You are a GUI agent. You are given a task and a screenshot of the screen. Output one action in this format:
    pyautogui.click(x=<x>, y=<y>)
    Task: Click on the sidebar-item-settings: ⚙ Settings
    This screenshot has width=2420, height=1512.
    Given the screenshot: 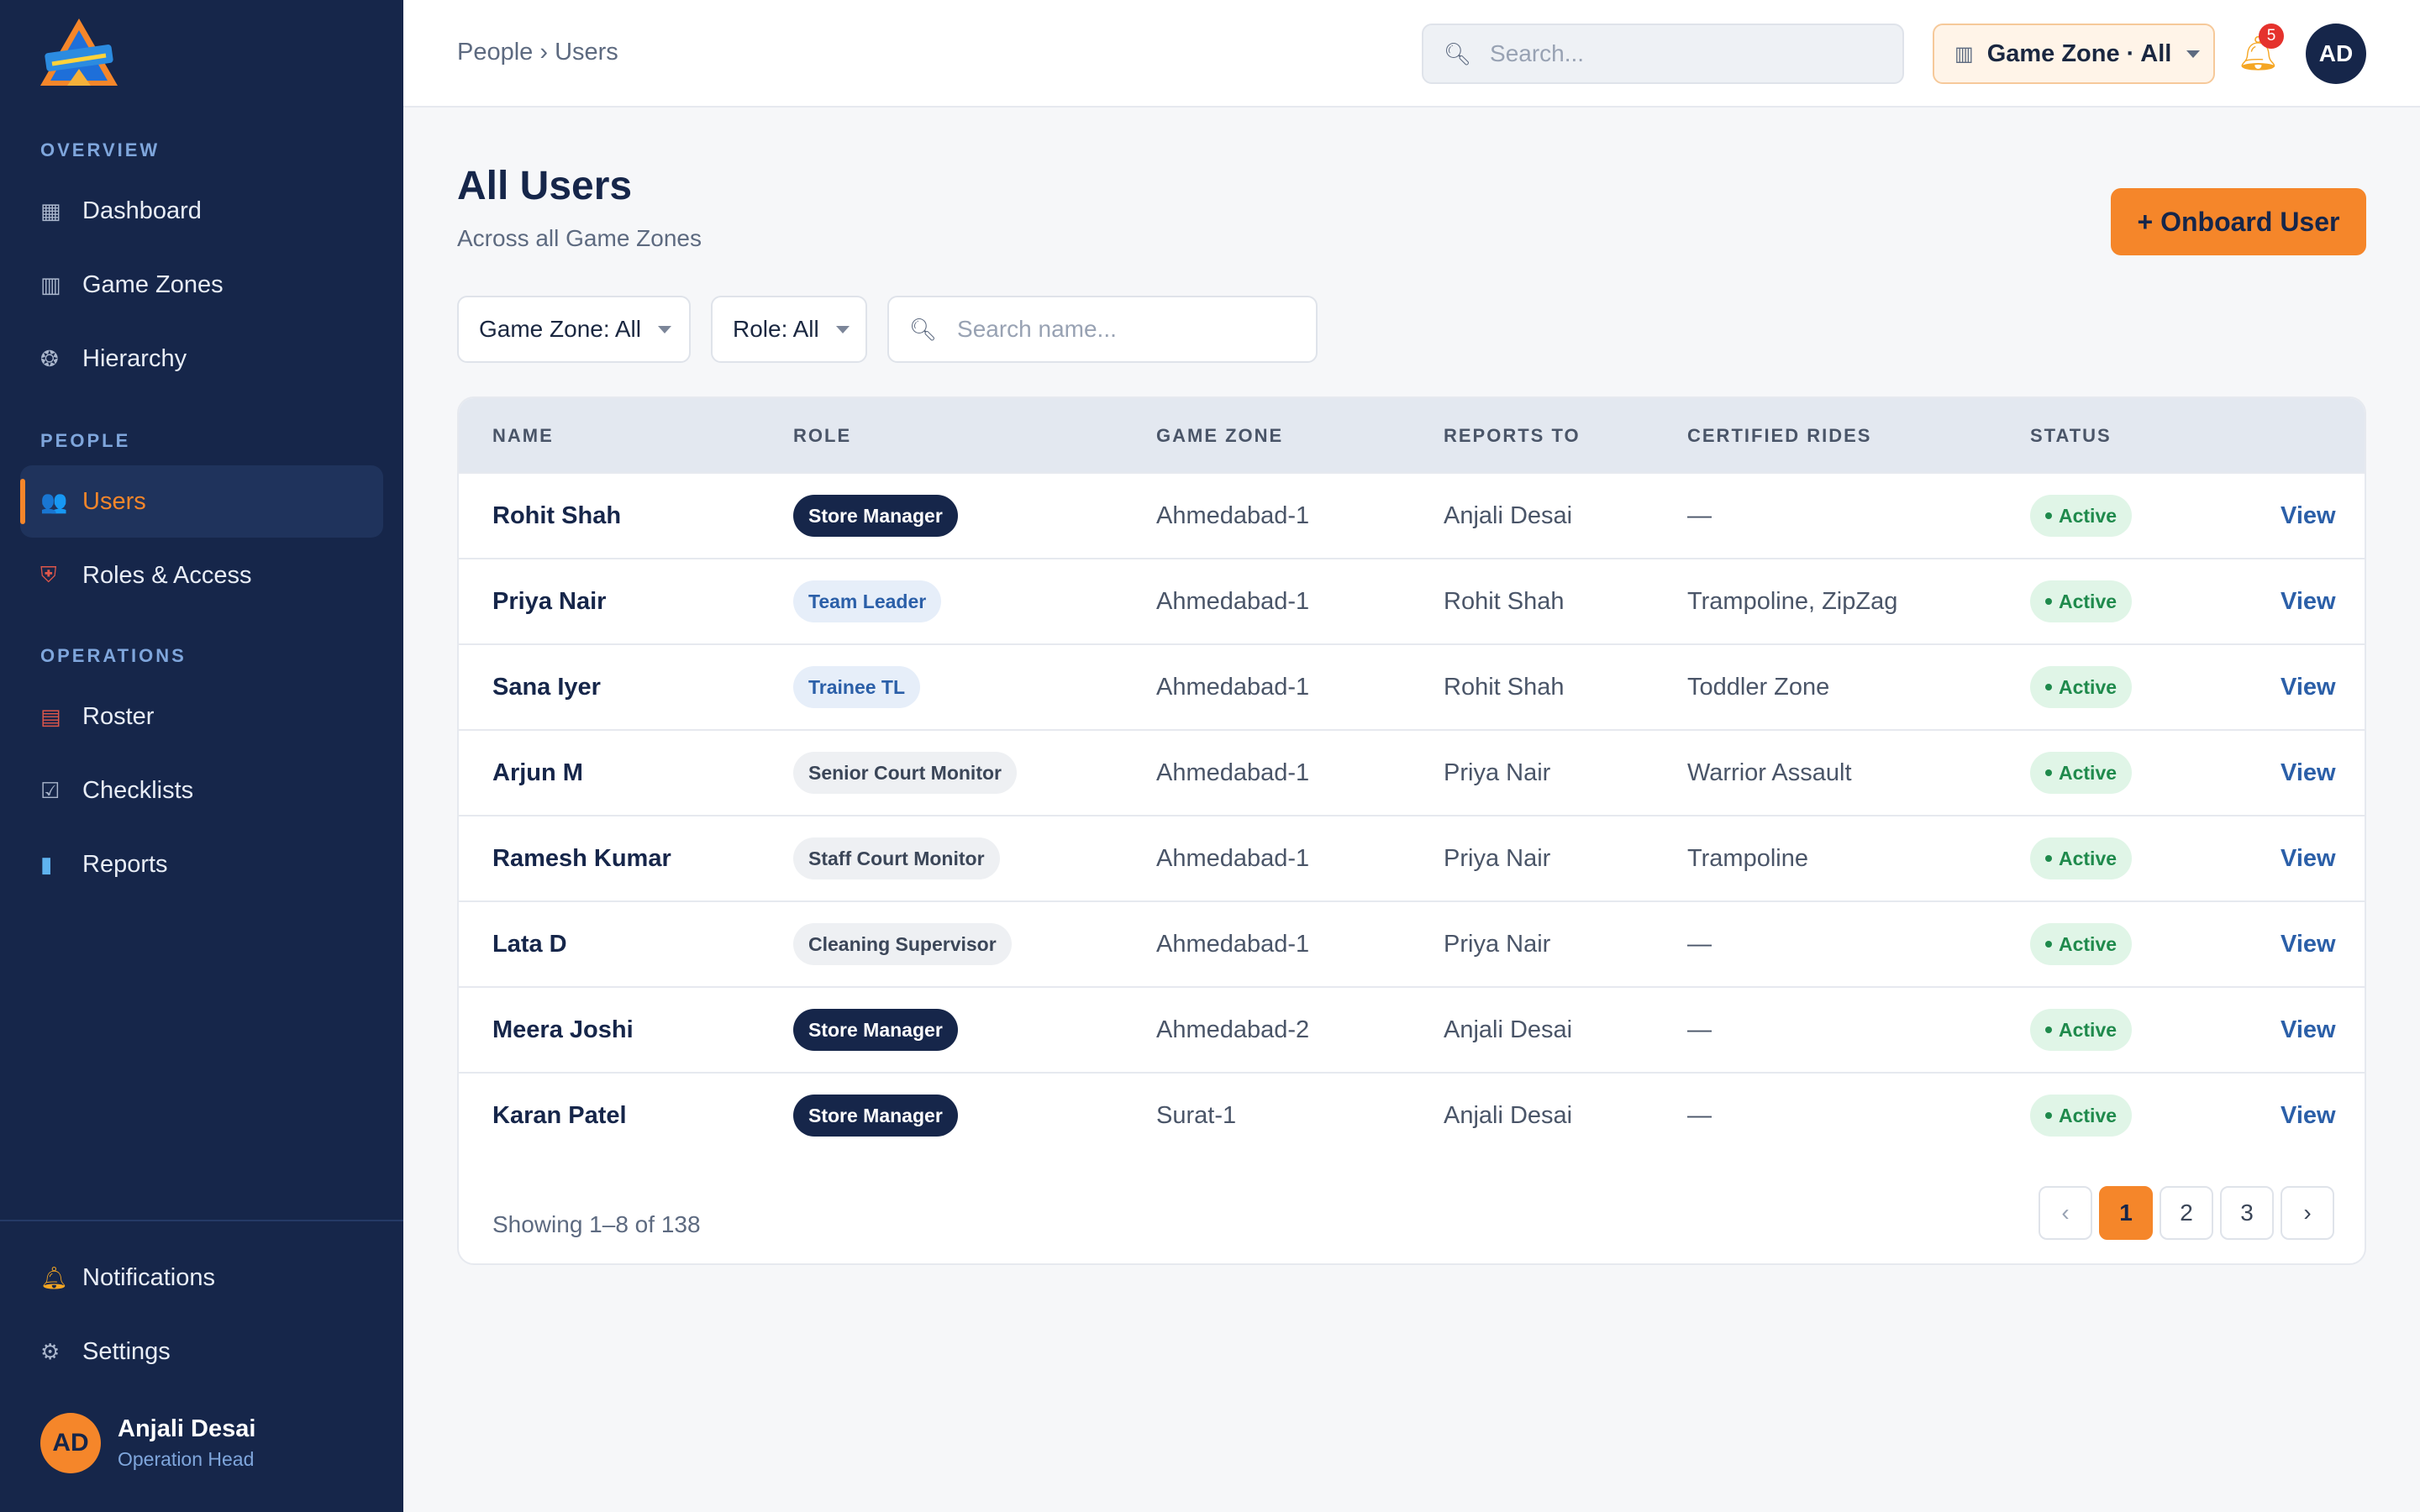 What is the action you would take?
    pyautogui.click(x=202, y=1351)
    